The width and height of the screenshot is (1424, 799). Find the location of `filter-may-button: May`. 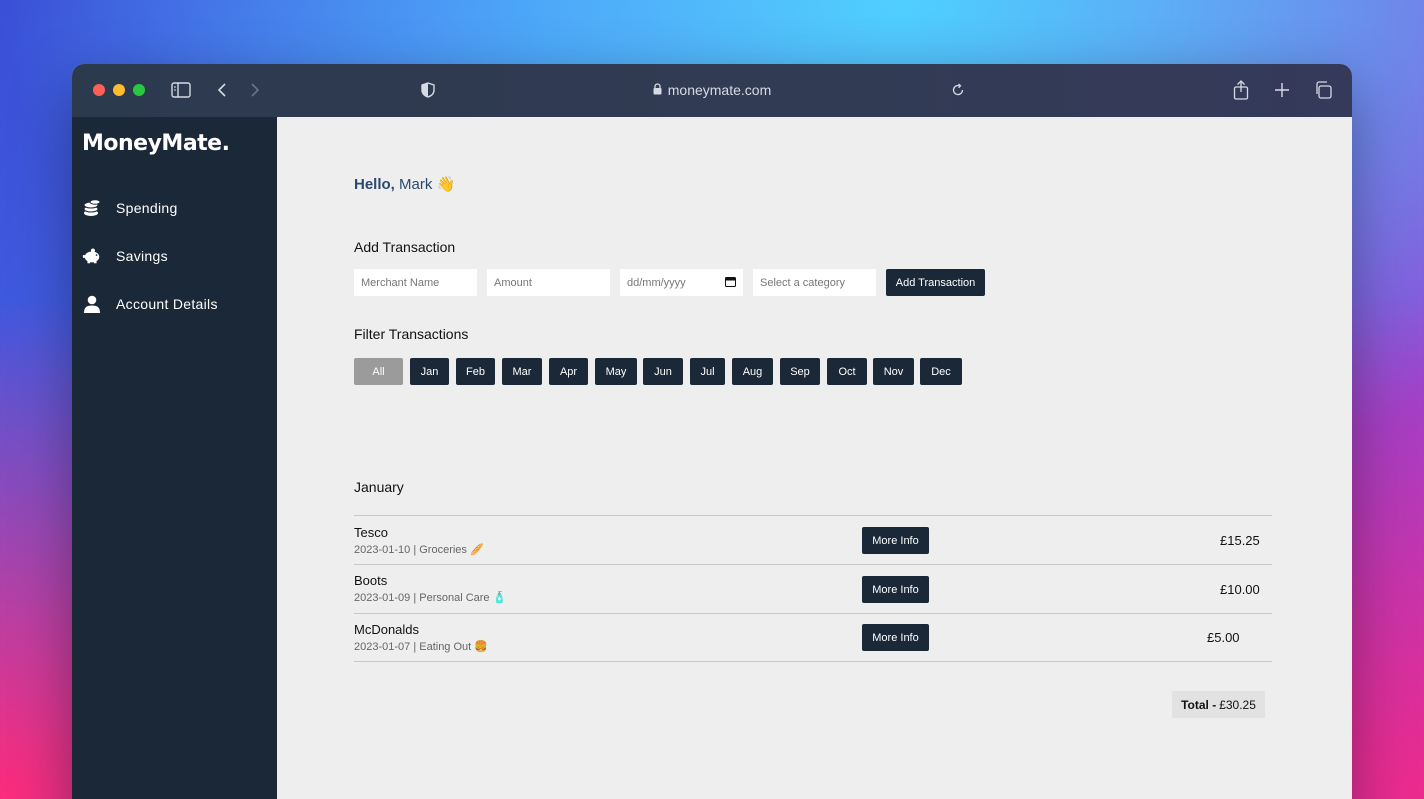

filter-may-button: May is located at coordinates (616, 371).